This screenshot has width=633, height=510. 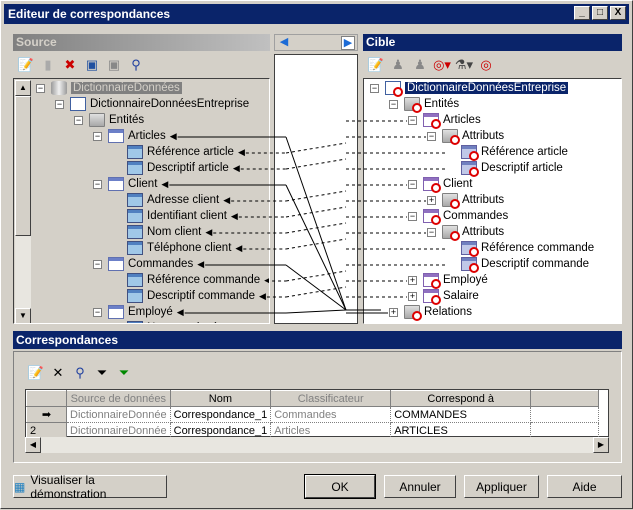 I want to click on tree-node-label: Descriptif article, so click(x=188, y=168).